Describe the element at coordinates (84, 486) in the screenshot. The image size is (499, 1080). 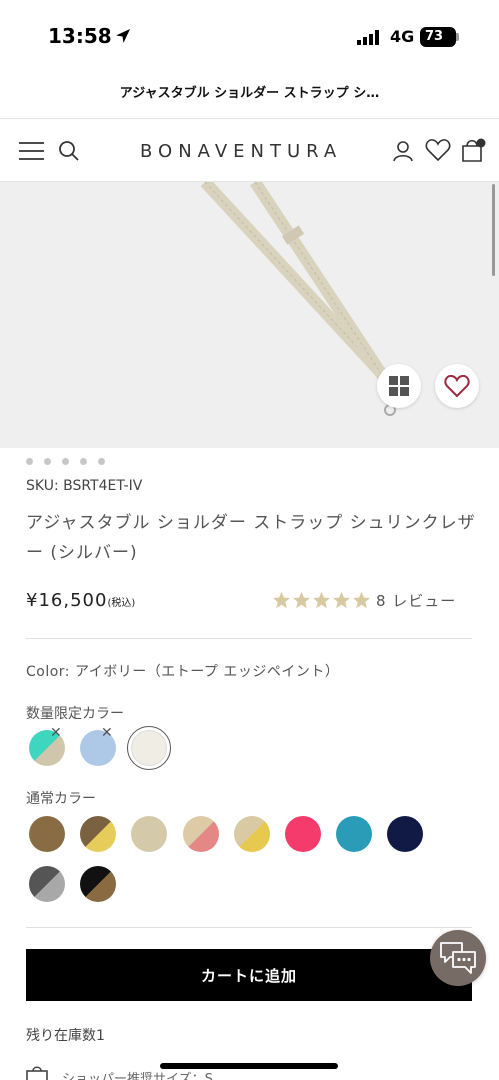
I see `product-sku: SKU: BSRT4ET-IV` at that location.